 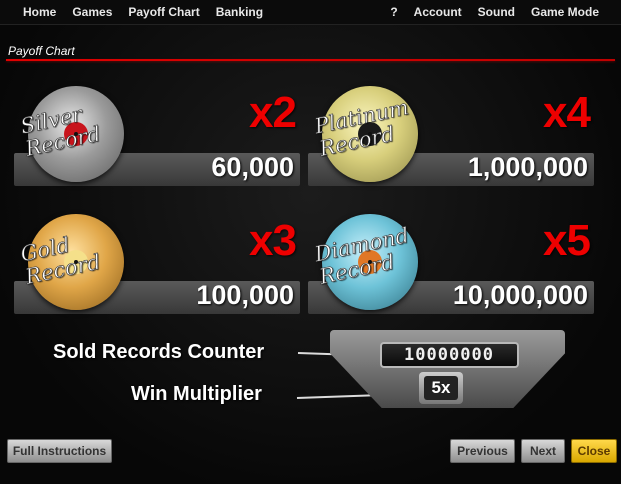 What do you see at coordinates (482, 451) in the screenshot?
I see `previous-button: Previous` at bounding box center [482, 451].